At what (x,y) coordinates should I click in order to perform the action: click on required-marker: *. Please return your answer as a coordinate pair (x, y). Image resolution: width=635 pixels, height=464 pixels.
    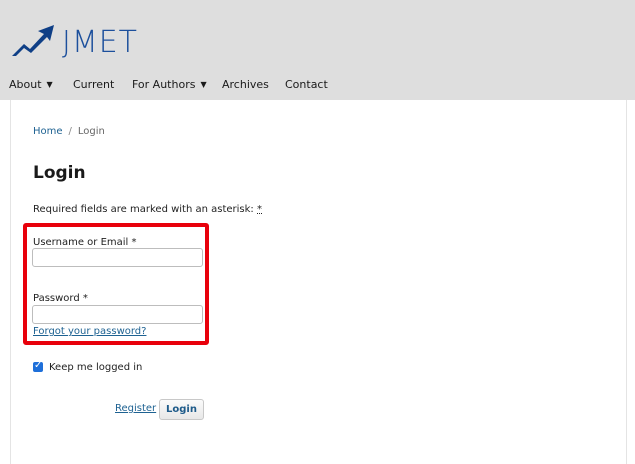
    Looking at the image, I should click on (259, 209).